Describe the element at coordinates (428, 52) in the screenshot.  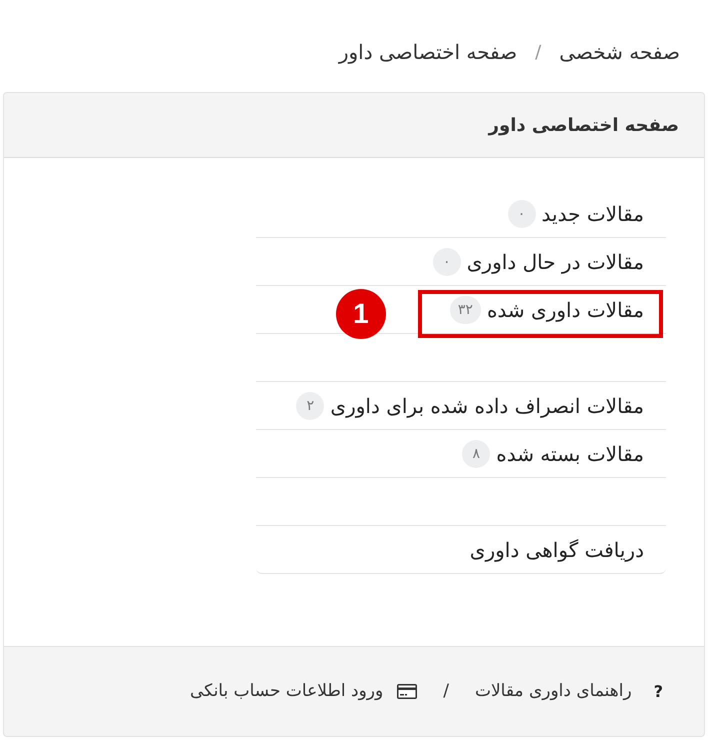
I see `breadcrumb-link: صفحه اختصاصی داور` at that location.